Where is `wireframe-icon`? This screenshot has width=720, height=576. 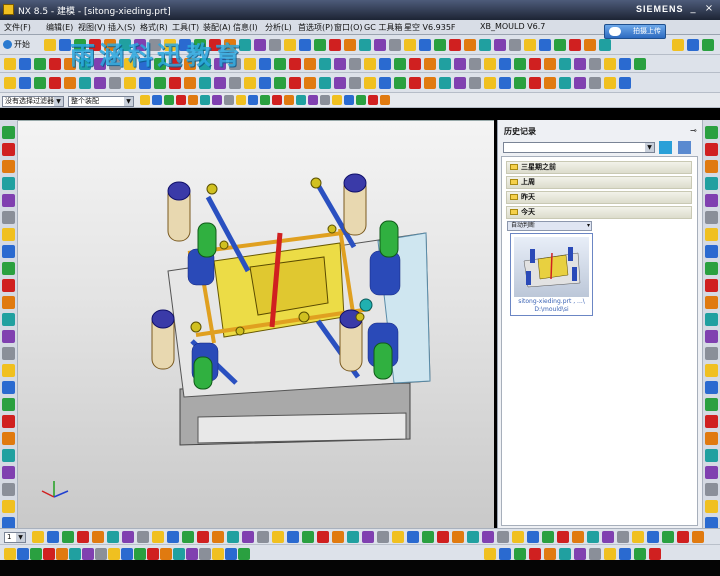
wireframe-icon is located at coordinates (395, 45).